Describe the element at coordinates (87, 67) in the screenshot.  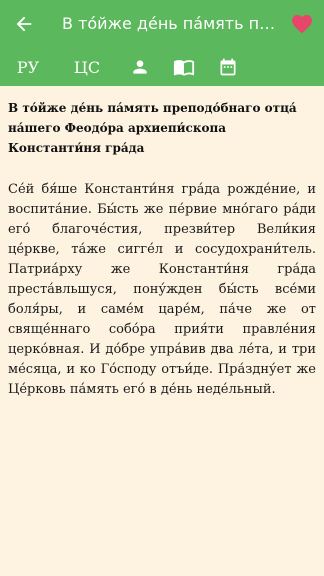
I see `tab-church-slavonic: ЦС` at that location.